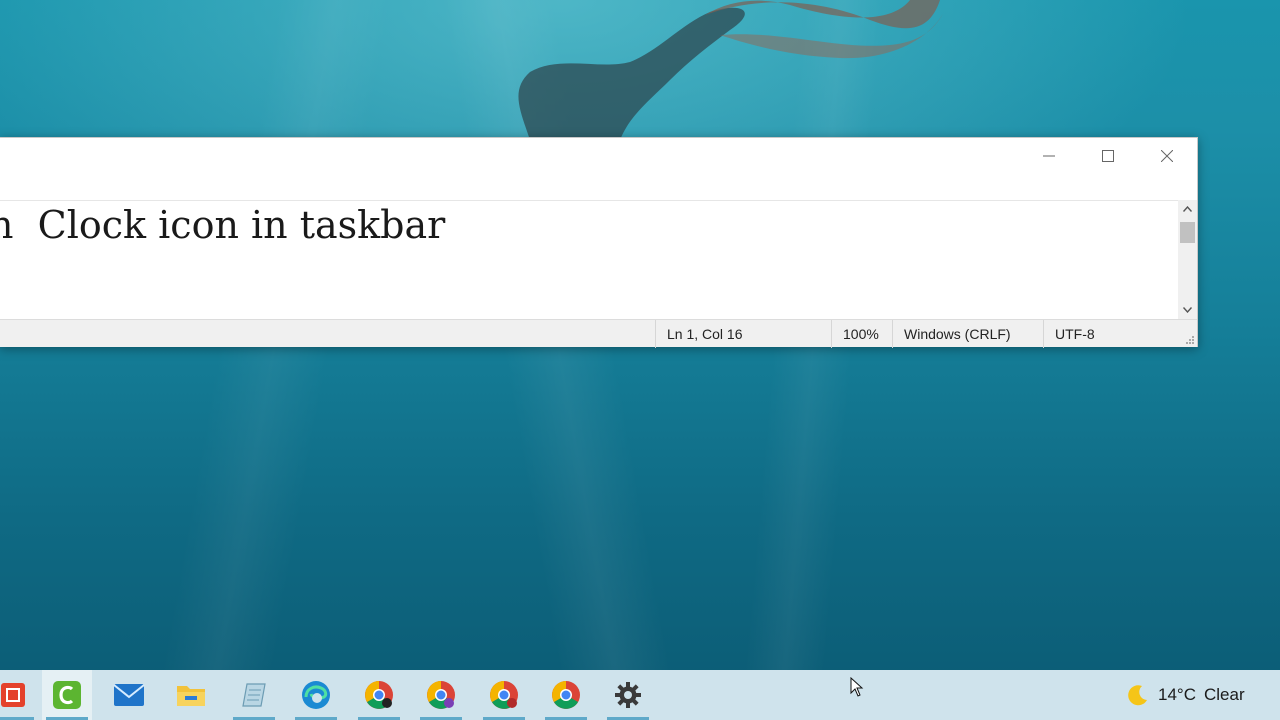 This screenshot has width=1280, height=720. I want to click on taskbar-notepad, so click(254, 695).